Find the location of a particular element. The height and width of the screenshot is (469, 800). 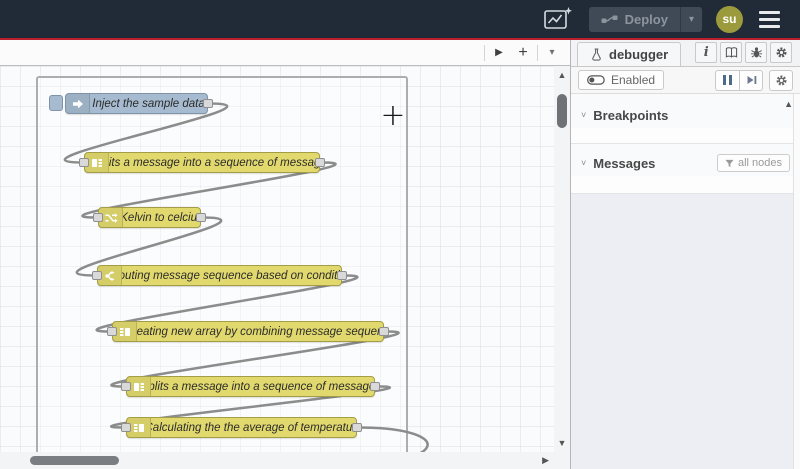

inject-arrow-icon is located at coordinates (78, 103).